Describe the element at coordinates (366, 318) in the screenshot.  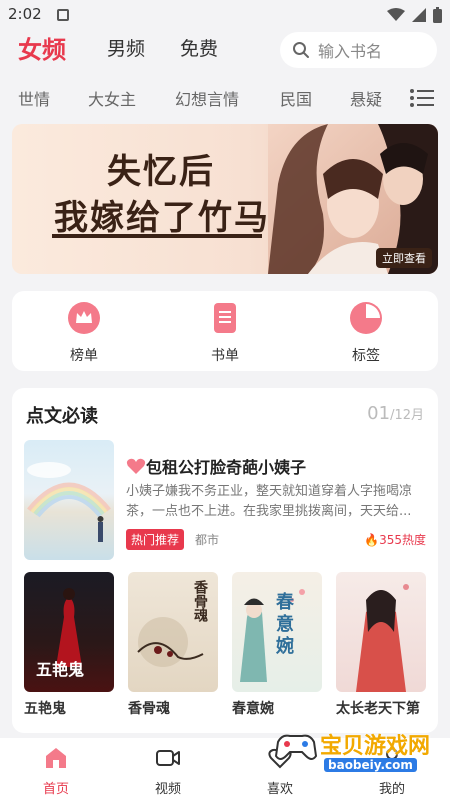
I see `tag-icon` at that location.